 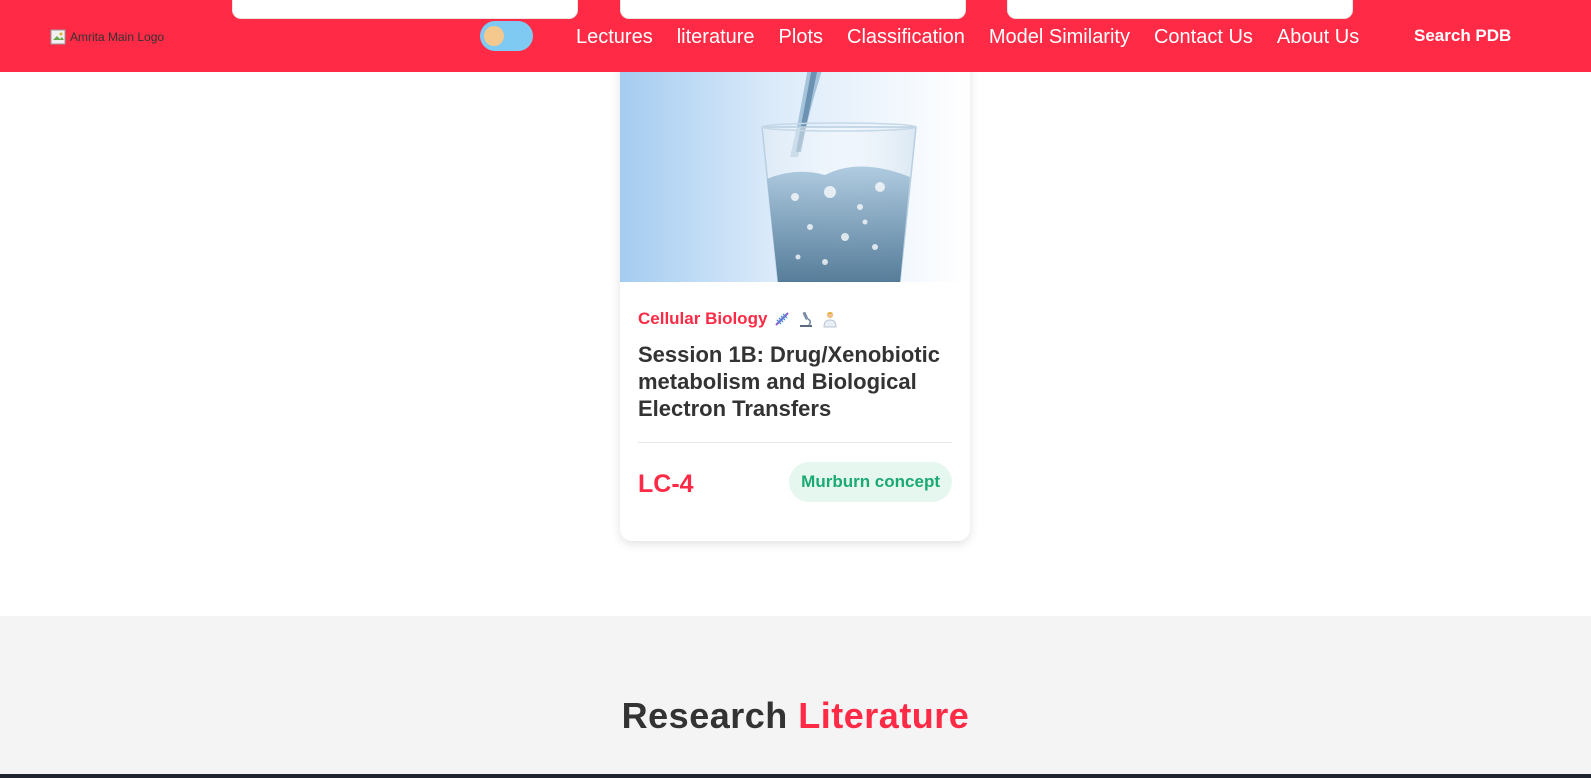 What do you see at coordinates (506, 36) in the screenshot?
I see `theme-toggle-switch` at bounding box center [506, 36].